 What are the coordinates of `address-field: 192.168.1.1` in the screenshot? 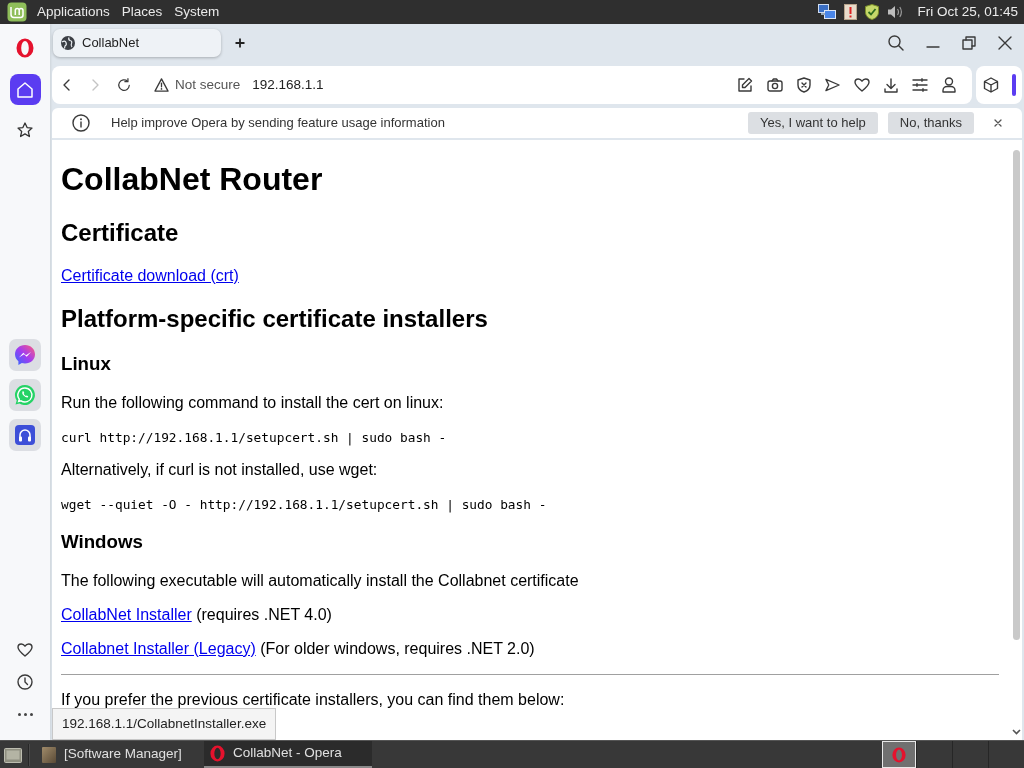 It's located at (494, 85).